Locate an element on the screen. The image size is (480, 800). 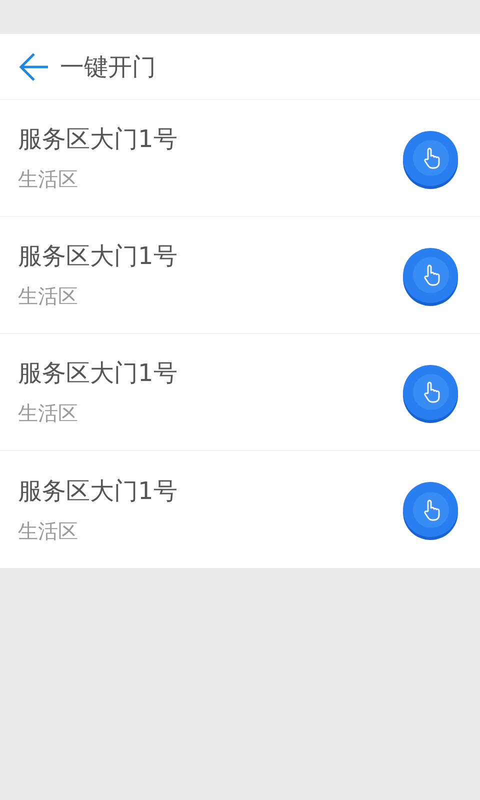
back-icon is located at coordinates (34, 66).